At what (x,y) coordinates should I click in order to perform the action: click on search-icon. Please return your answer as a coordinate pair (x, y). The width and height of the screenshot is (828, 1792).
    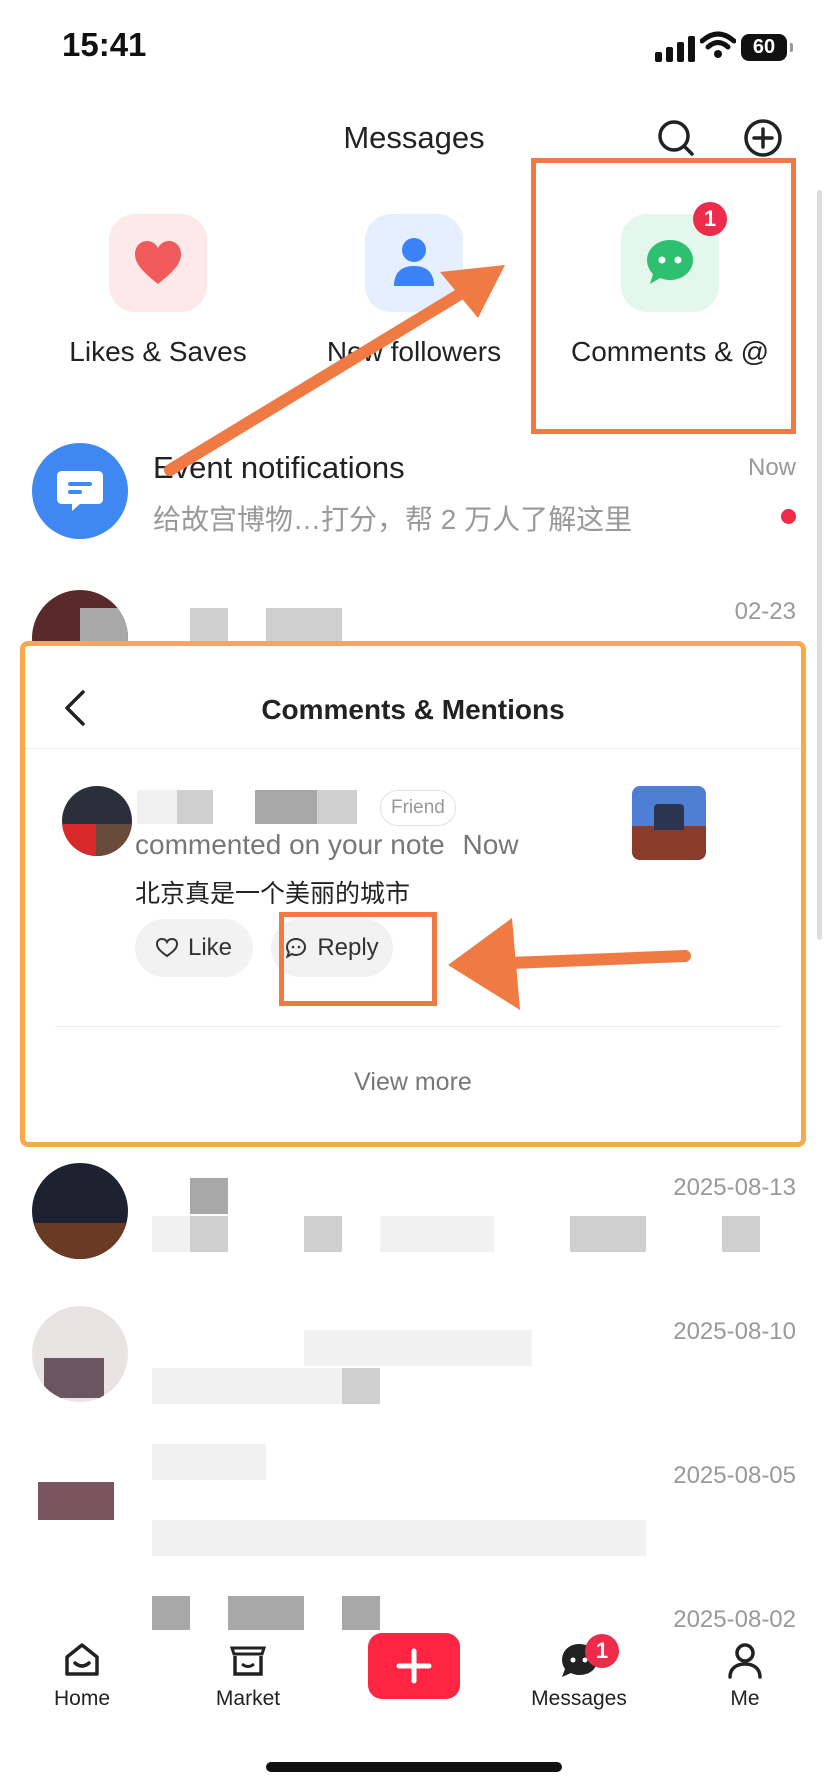
    Looking at the image, I should click on (676, 138).